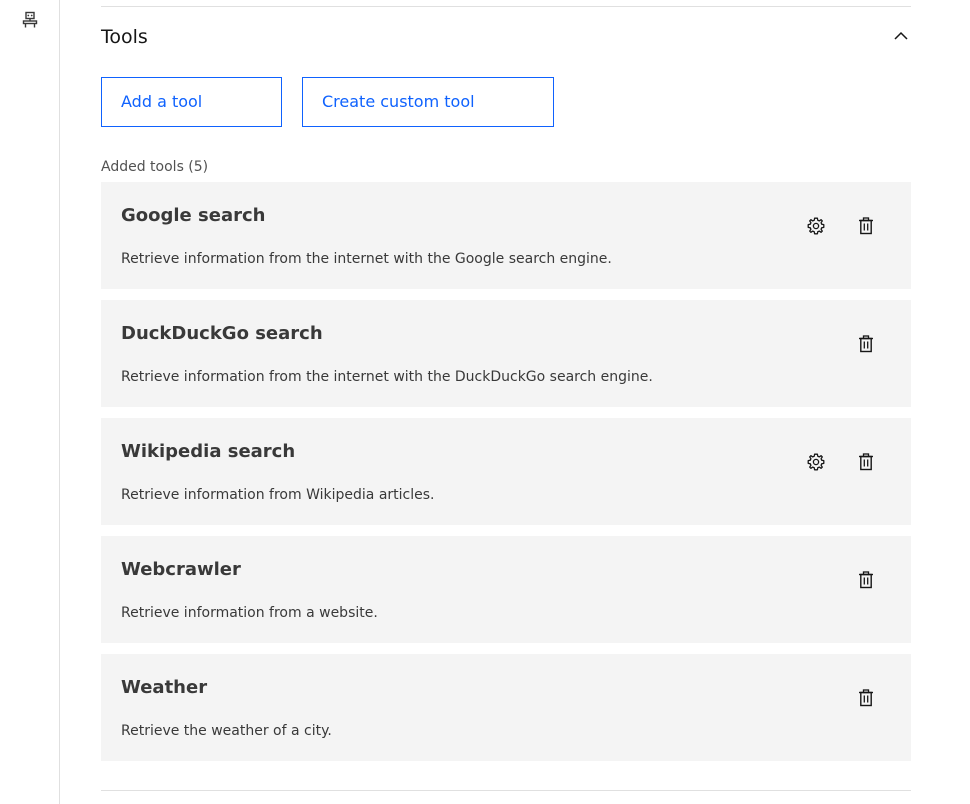 Image resolution: width=970 pixels, height=804 pixels. I want to click on added-tools-label: Added tools (5), so click(155, 167).